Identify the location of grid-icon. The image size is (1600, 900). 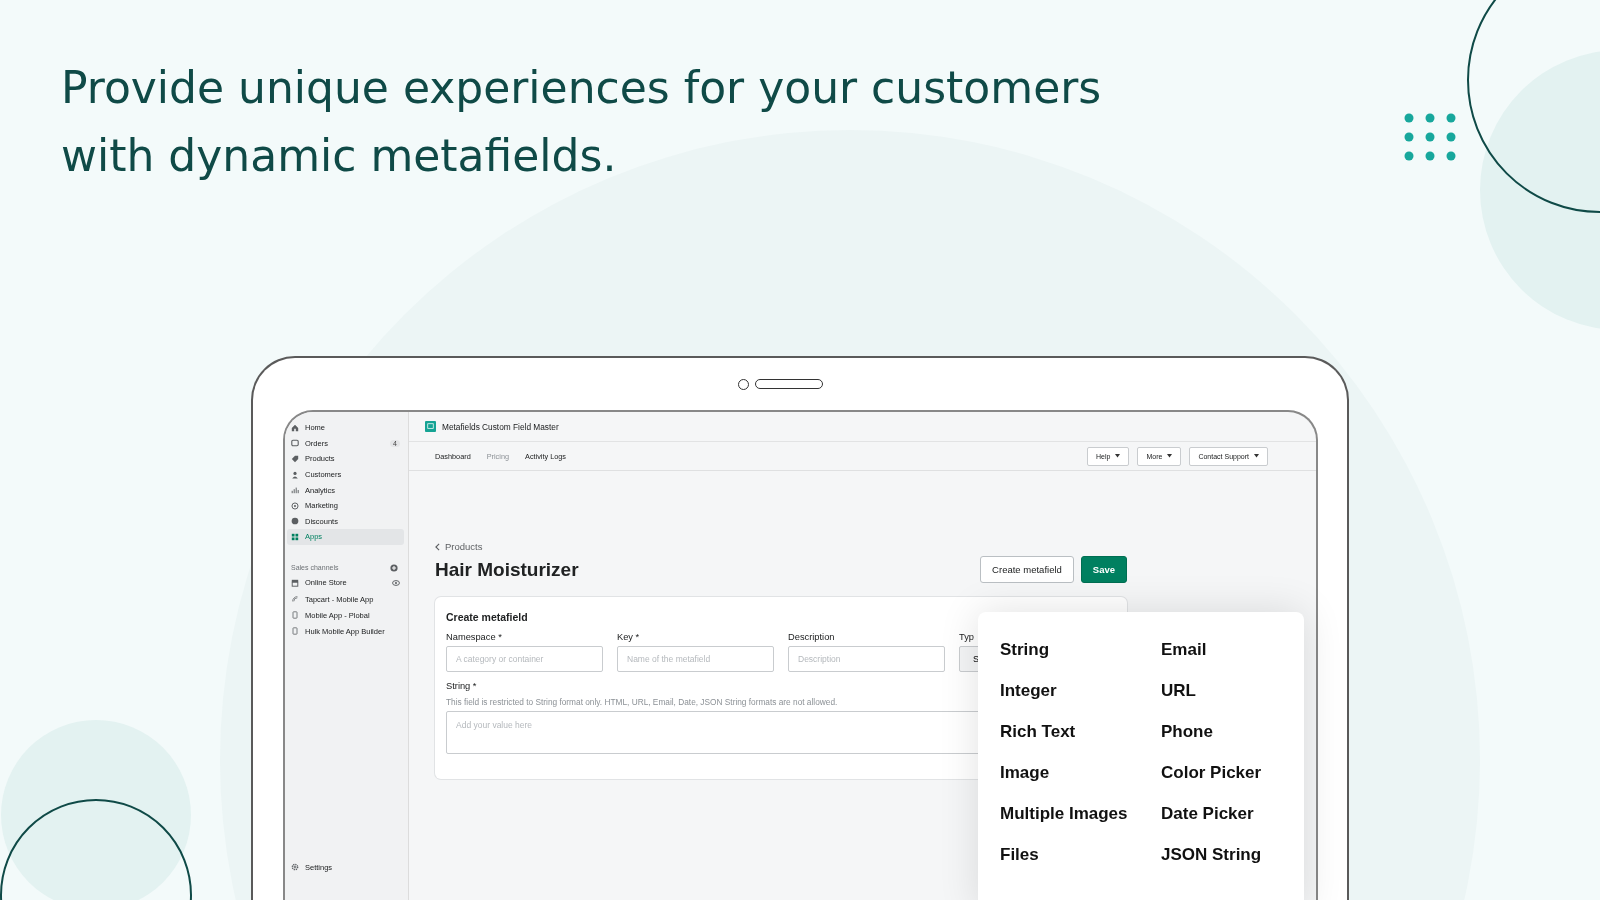
(295, 536).